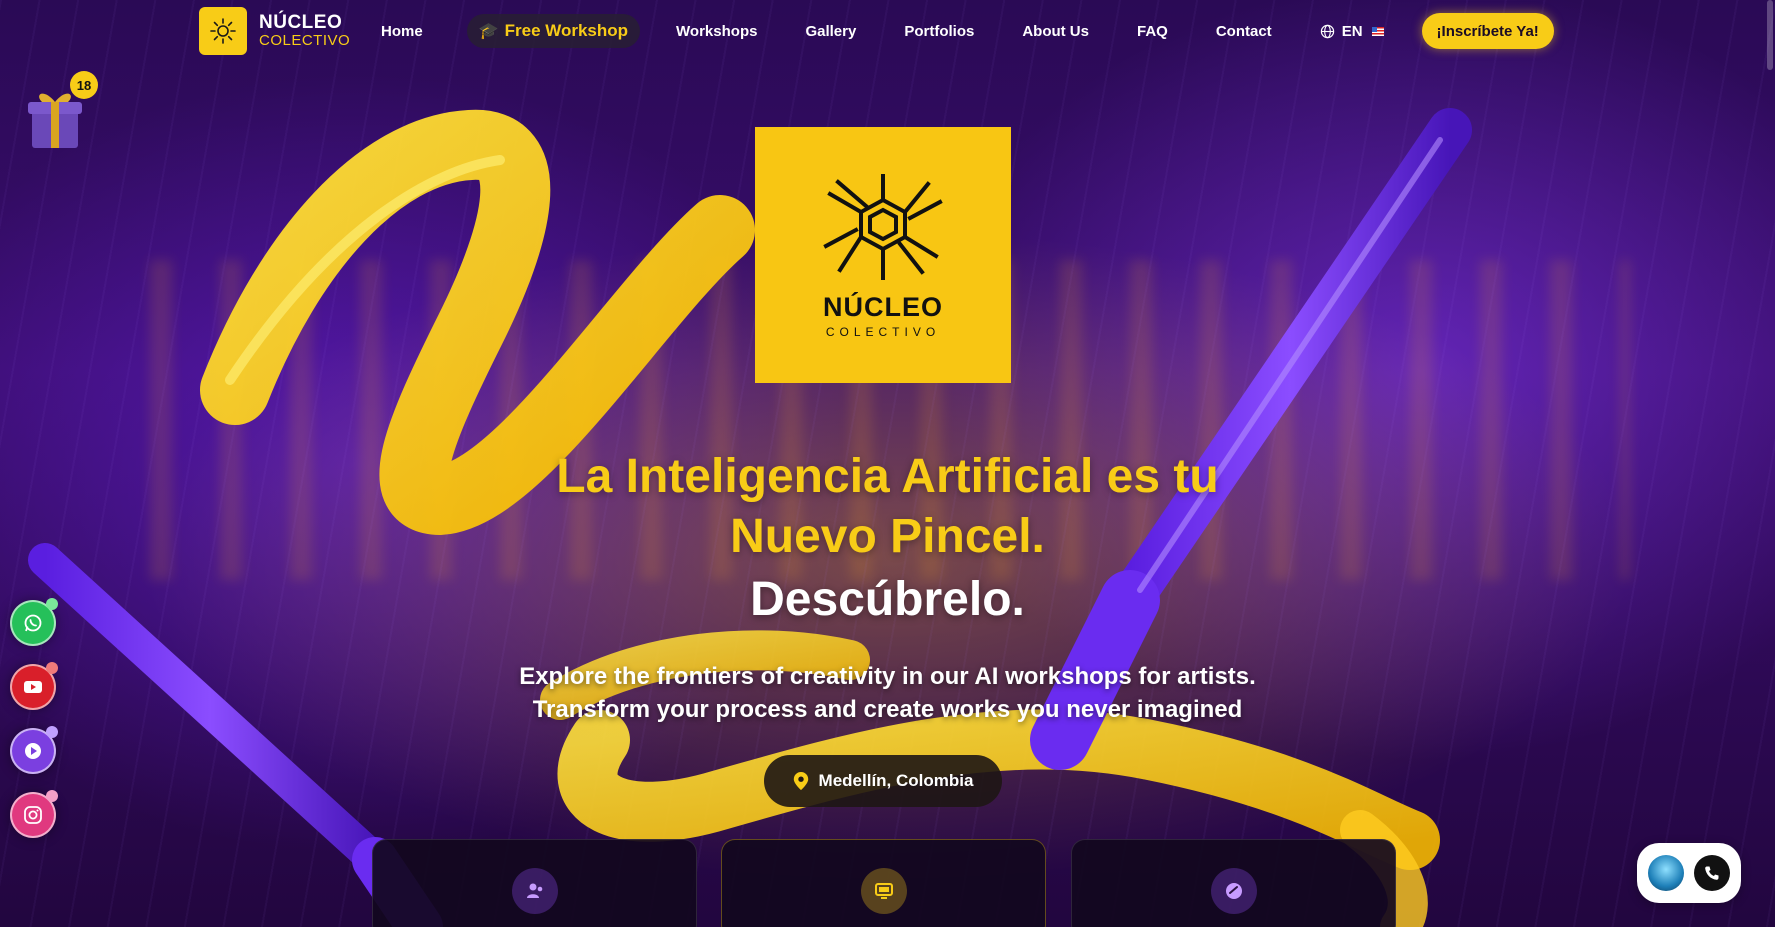 This screenshot has width=1775, height=927. What do you see at coordinates (896, 780) in the screenshot?
I see `location-label: Medellín, Colombia` at bounding box center [896, 780].